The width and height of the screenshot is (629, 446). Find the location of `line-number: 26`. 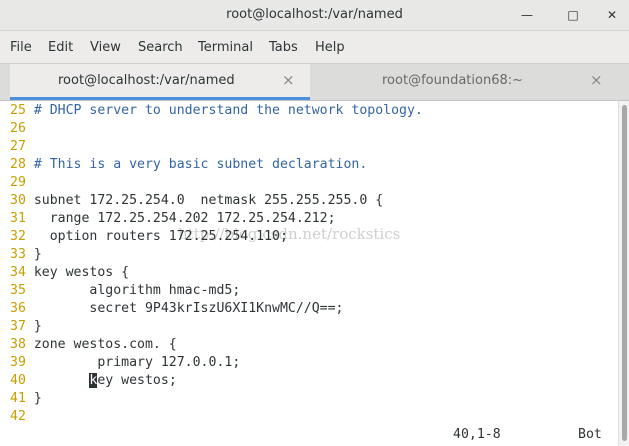

line-number: 26 is located at coordinates (22, 128).